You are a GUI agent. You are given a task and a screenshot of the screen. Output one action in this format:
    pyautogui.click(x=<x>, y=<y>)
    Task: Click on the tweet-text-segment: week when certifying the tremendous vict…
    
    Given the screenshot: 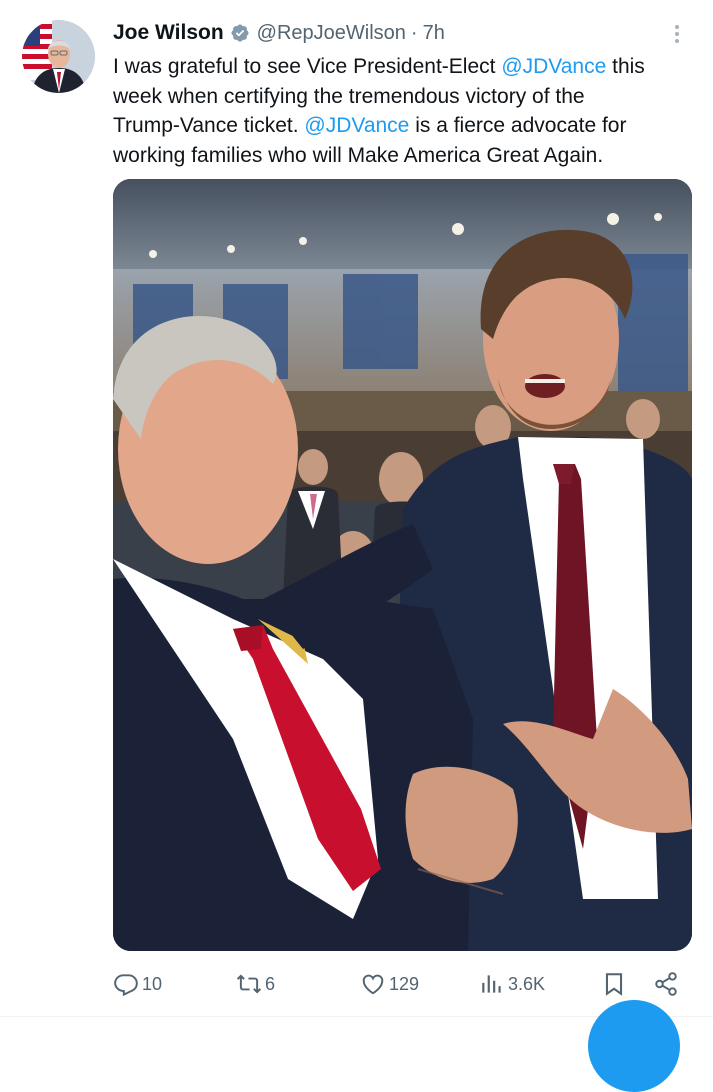 What is the action you would take?
    pyautogui.click(x=349, y=96)
    